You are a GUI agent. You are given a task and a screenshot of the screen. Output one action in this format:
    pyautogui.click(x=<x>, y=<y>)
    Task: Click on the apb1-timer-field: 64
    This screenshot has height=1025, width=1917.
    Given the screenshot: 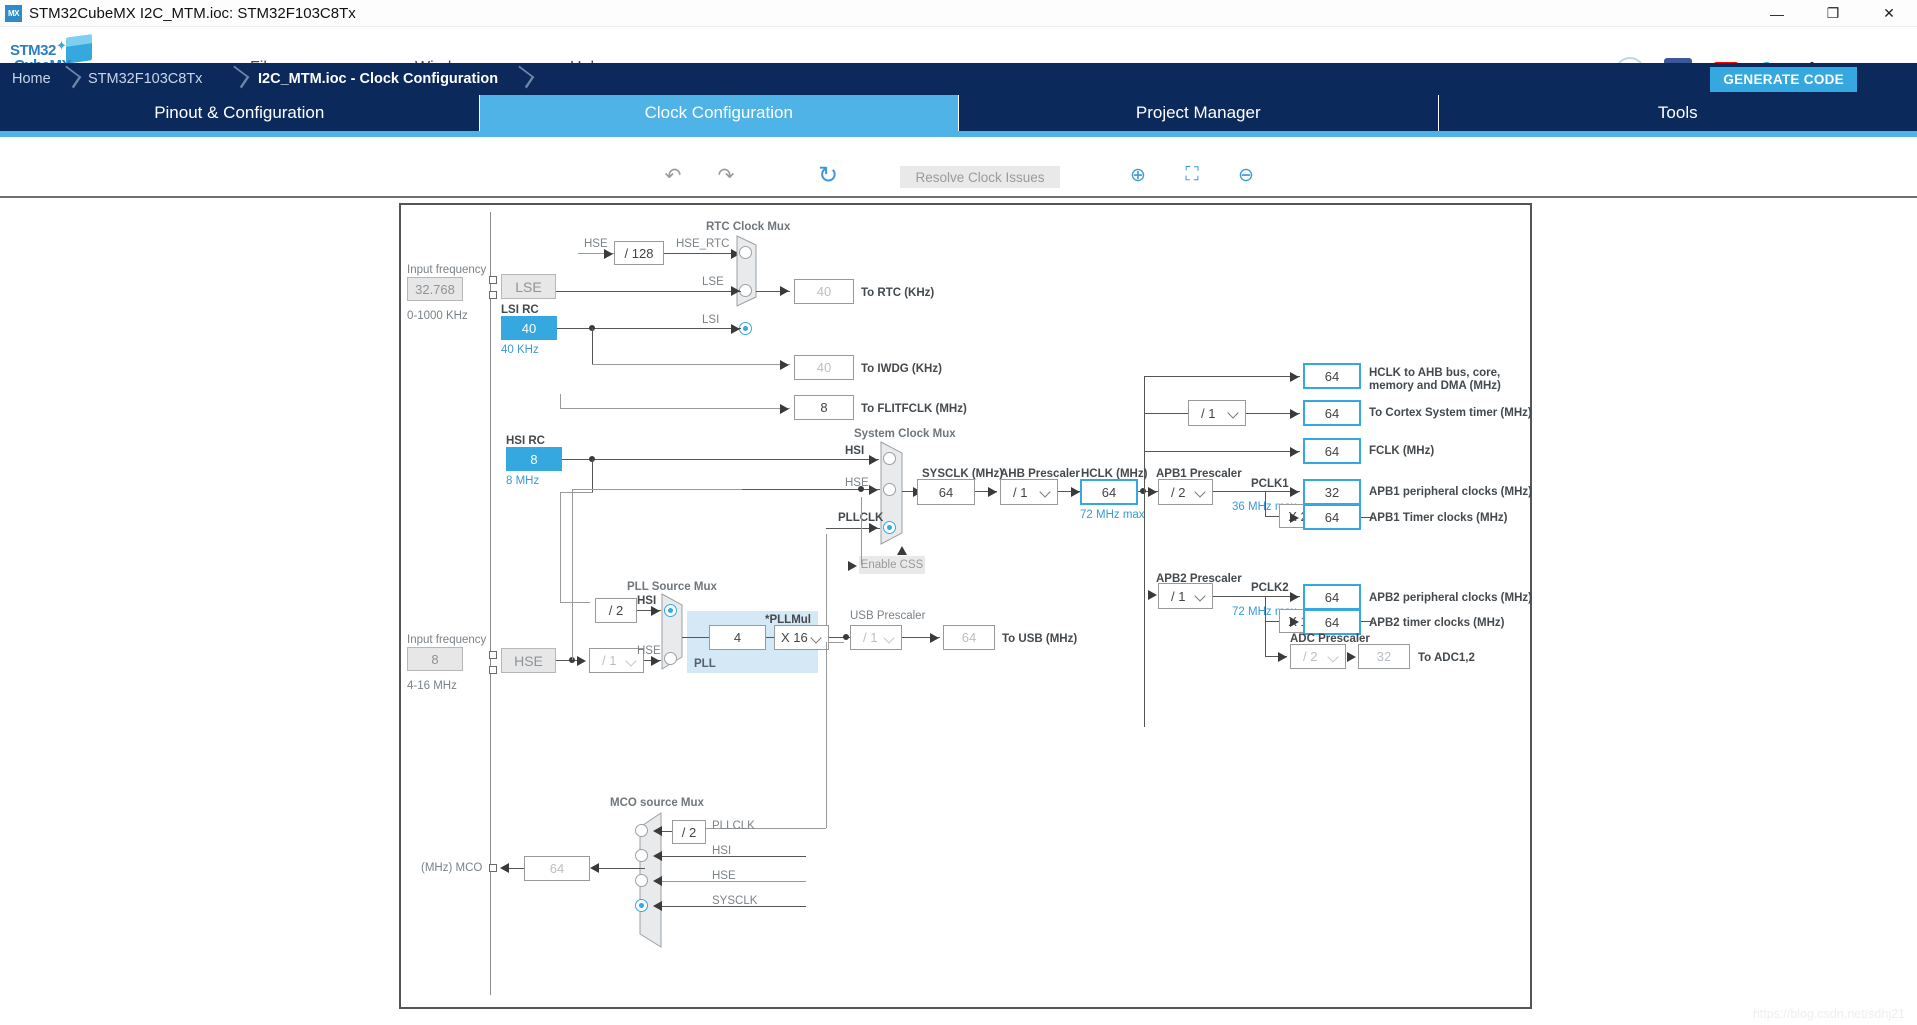 What is the action you would take?
    pyautogui.click(x=1332, y=517)
    